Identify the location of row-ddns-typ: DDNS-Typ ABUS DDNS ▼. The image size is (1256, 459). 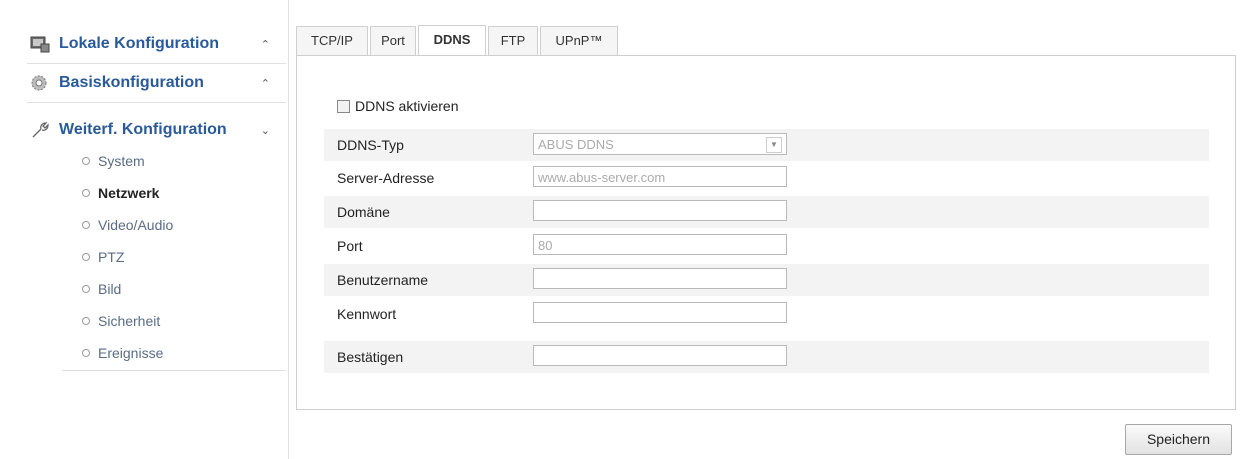
(766, 145).